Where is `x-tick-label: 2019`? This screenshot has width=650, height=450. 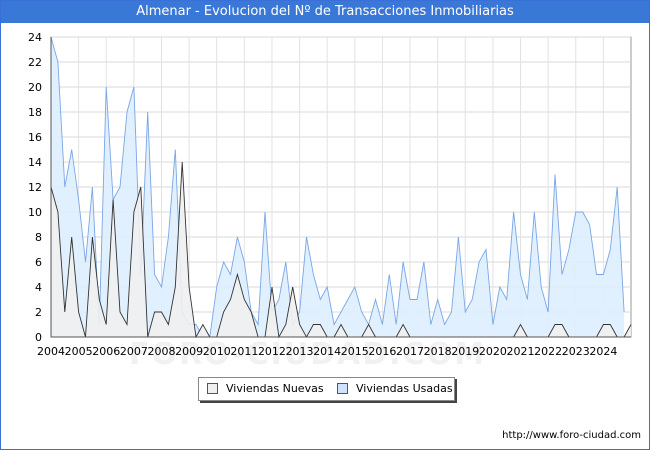 x-tick-label: 2019 is located at coordinates (465, 351).